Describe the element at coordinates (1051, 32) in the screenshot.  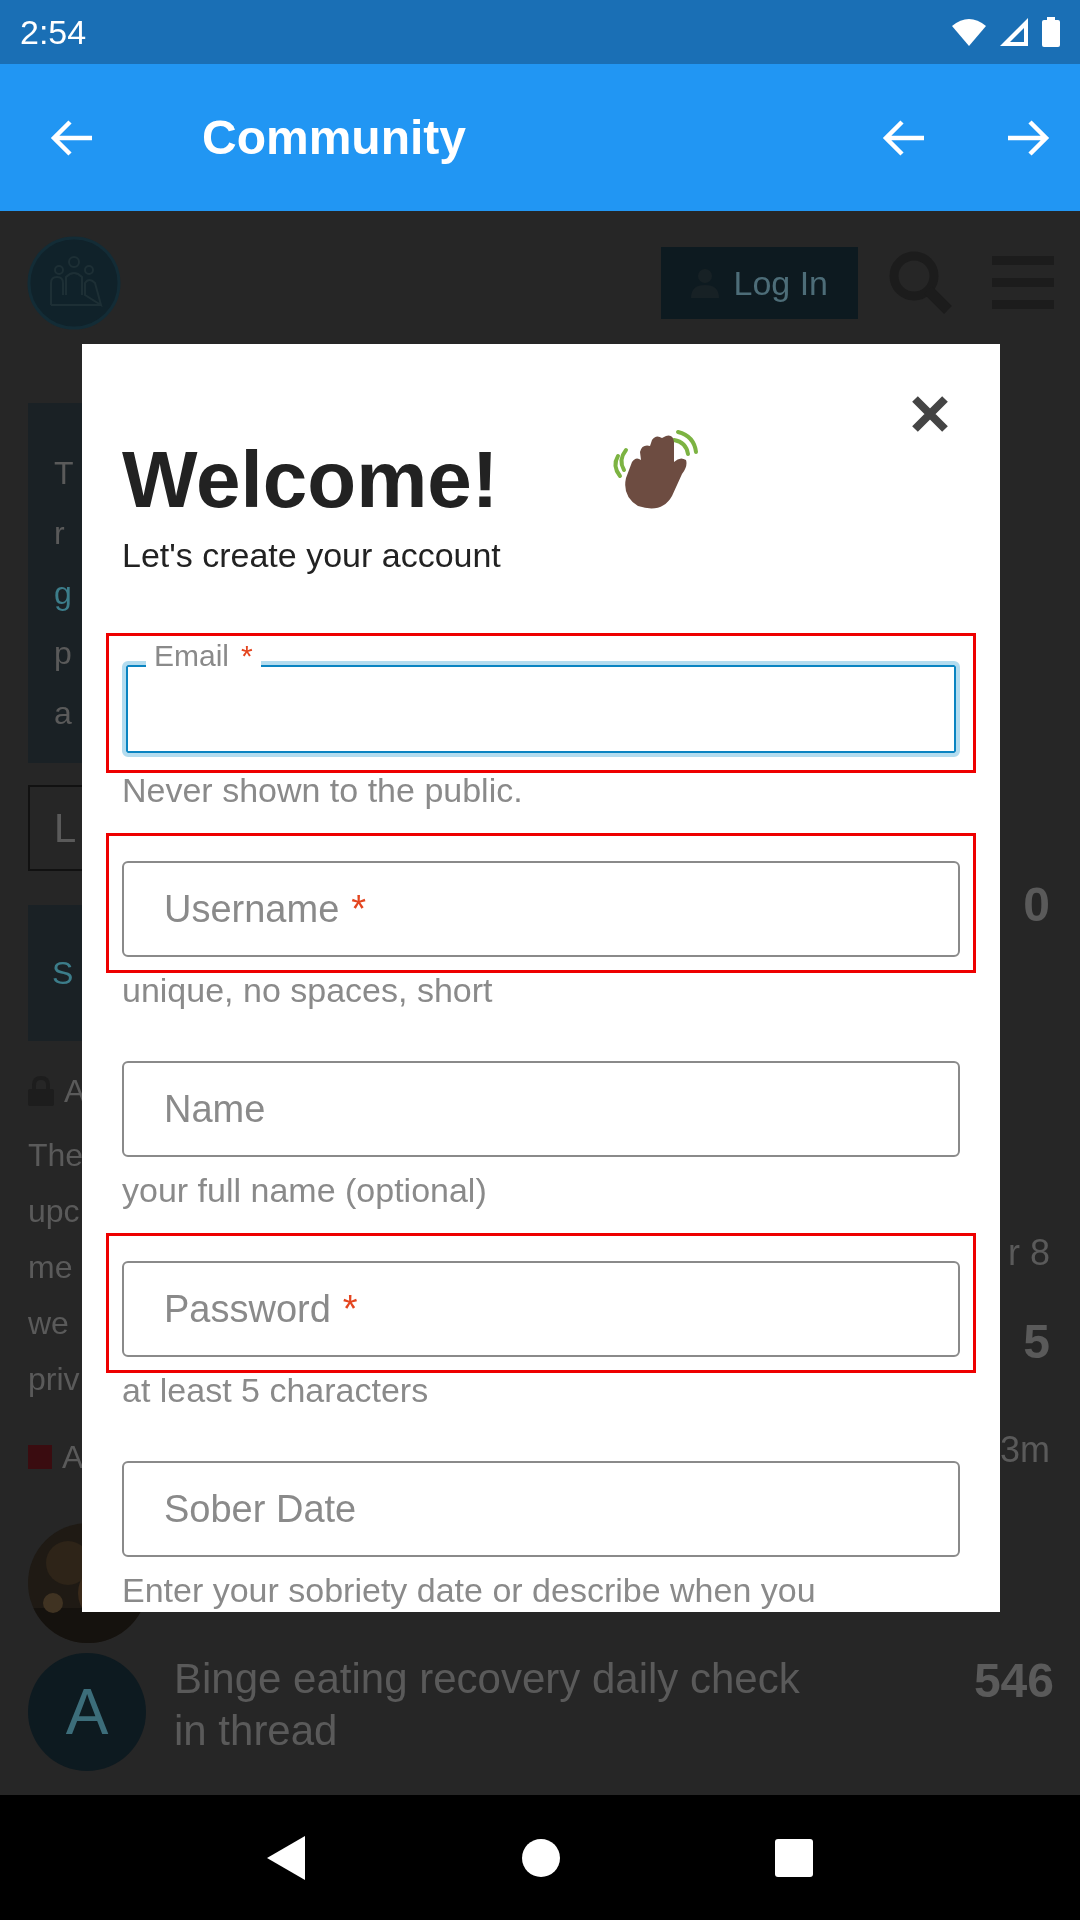
I see `battery-icon` at that location.